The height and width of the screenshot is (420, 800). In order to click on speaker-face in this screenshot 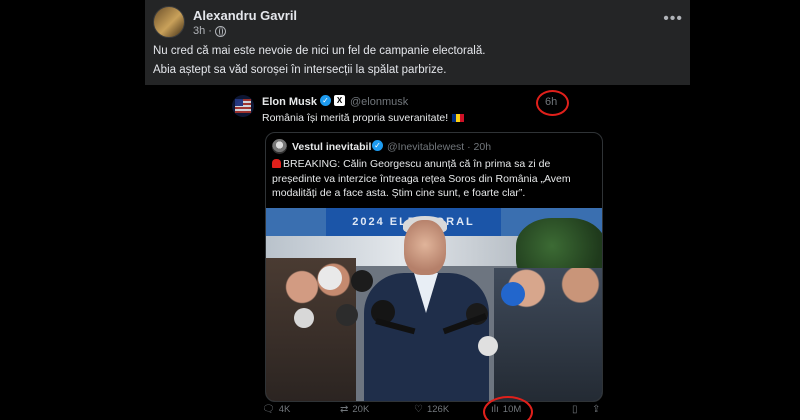, I will do `click(425, 247)`.